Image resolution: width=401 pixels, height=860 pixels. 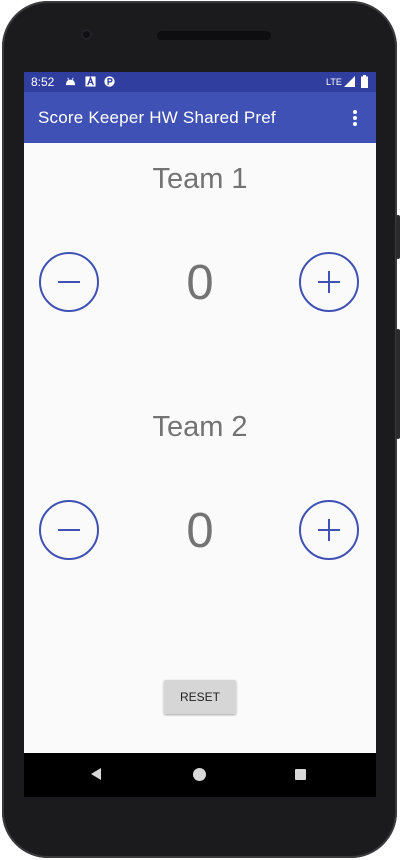 What do you see at coordinates (70, 81) in the screenshot?
I see `android-icon` at bounding box center [70, 81].